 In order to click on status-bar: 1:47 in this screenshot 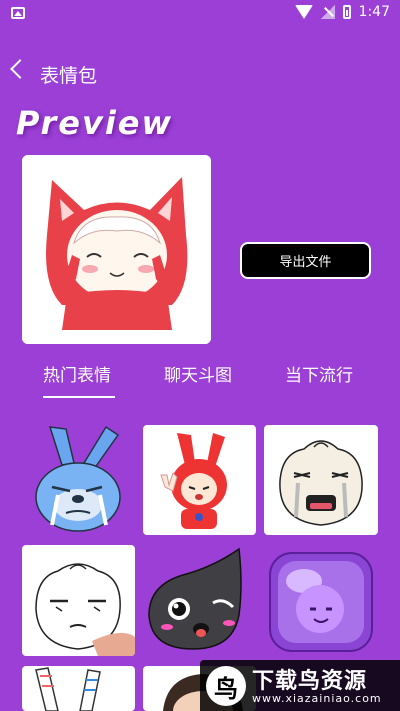, I will do `click(200, 14)`.